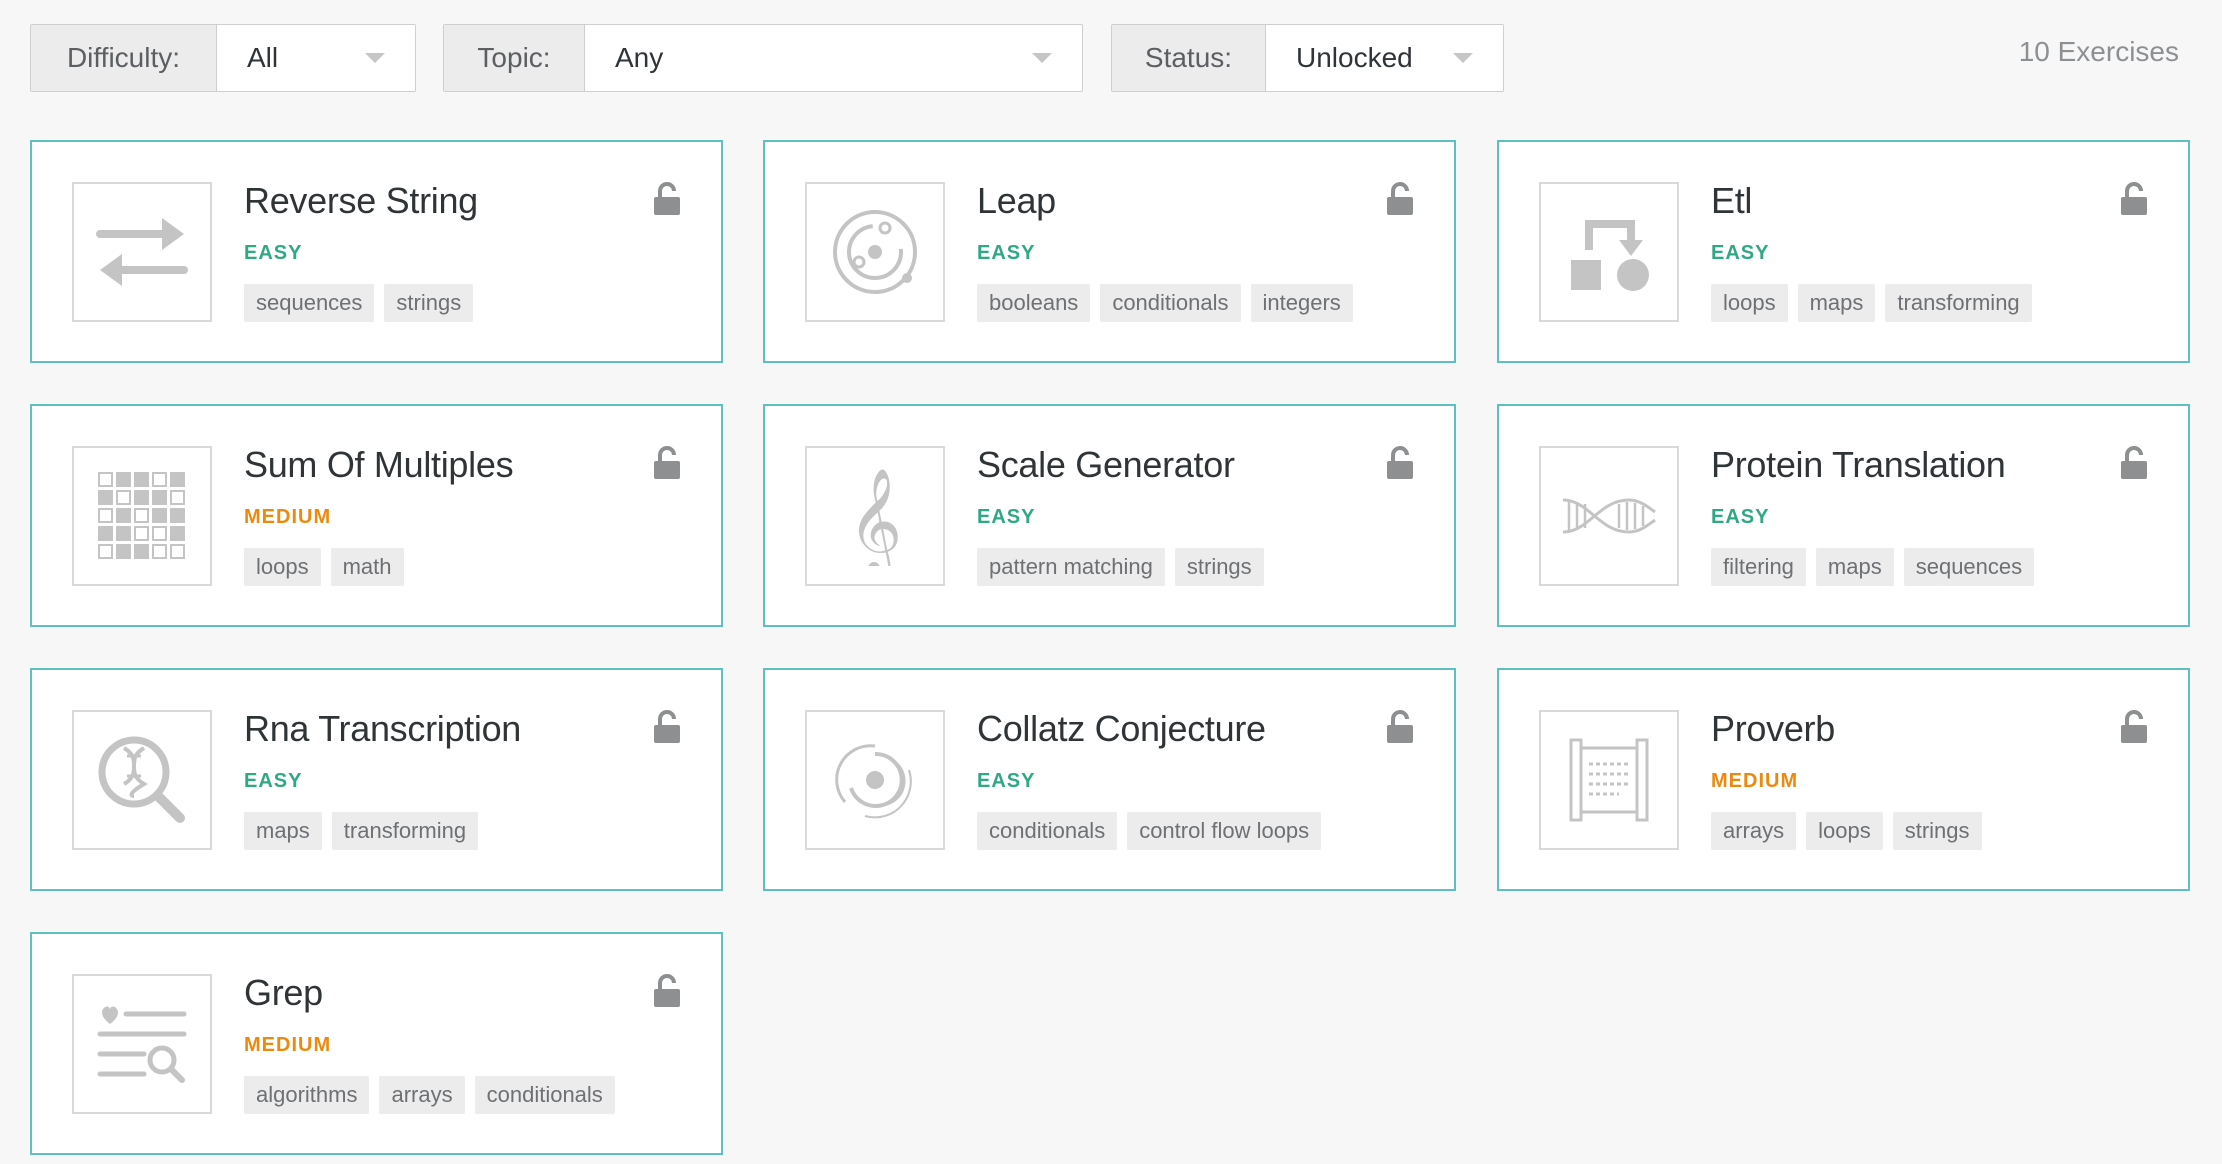  Describe the element at coordinates (376, 515) in the screenshot. I see `exercise-card: Sum Of Multiples MEDIUM loops math` at that location.